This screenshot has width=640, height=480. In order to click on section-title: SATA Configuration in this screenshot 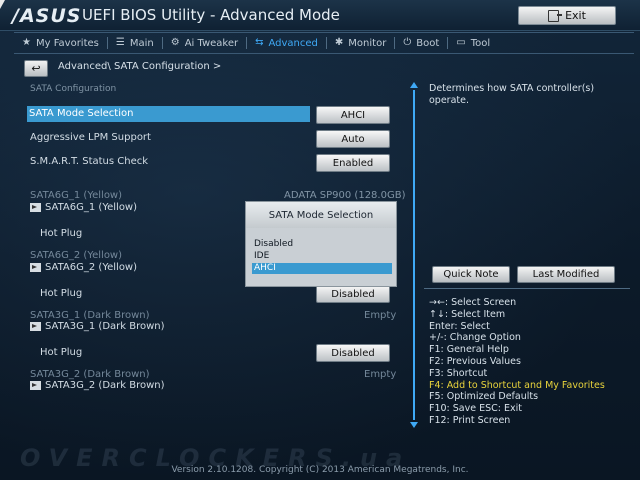, I will do `click(73, 89)`.